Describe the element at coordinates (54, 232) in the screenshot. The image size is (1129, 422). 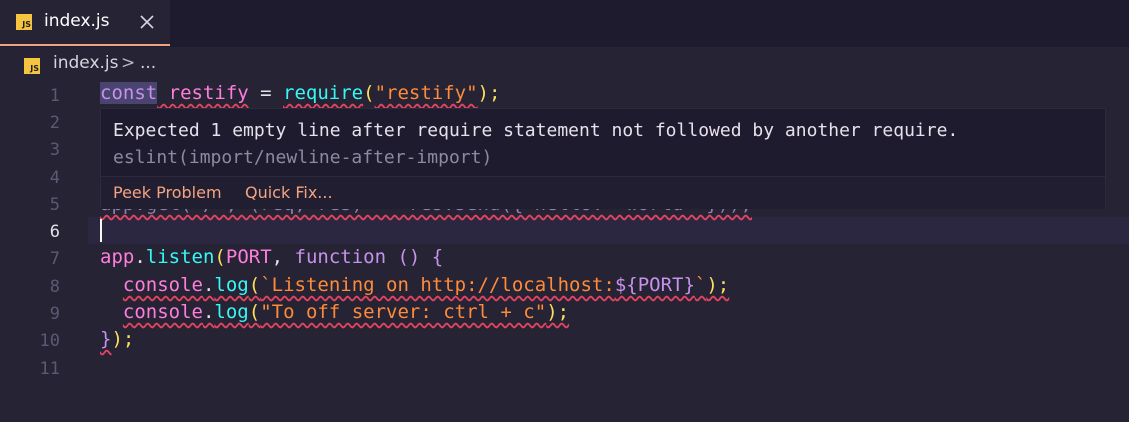
I see `line-number-active: 6` at that location.